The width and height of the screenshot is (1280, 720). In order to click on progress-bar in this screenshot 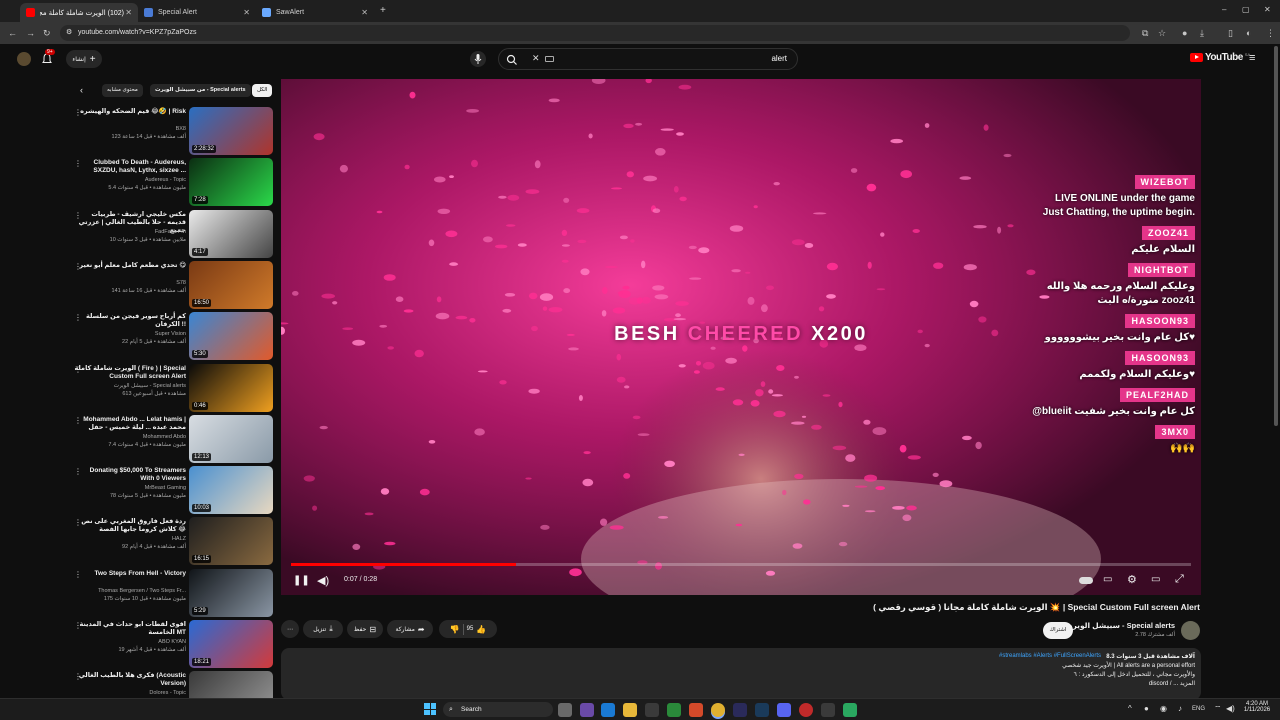, I will do `click(741, 564)`.